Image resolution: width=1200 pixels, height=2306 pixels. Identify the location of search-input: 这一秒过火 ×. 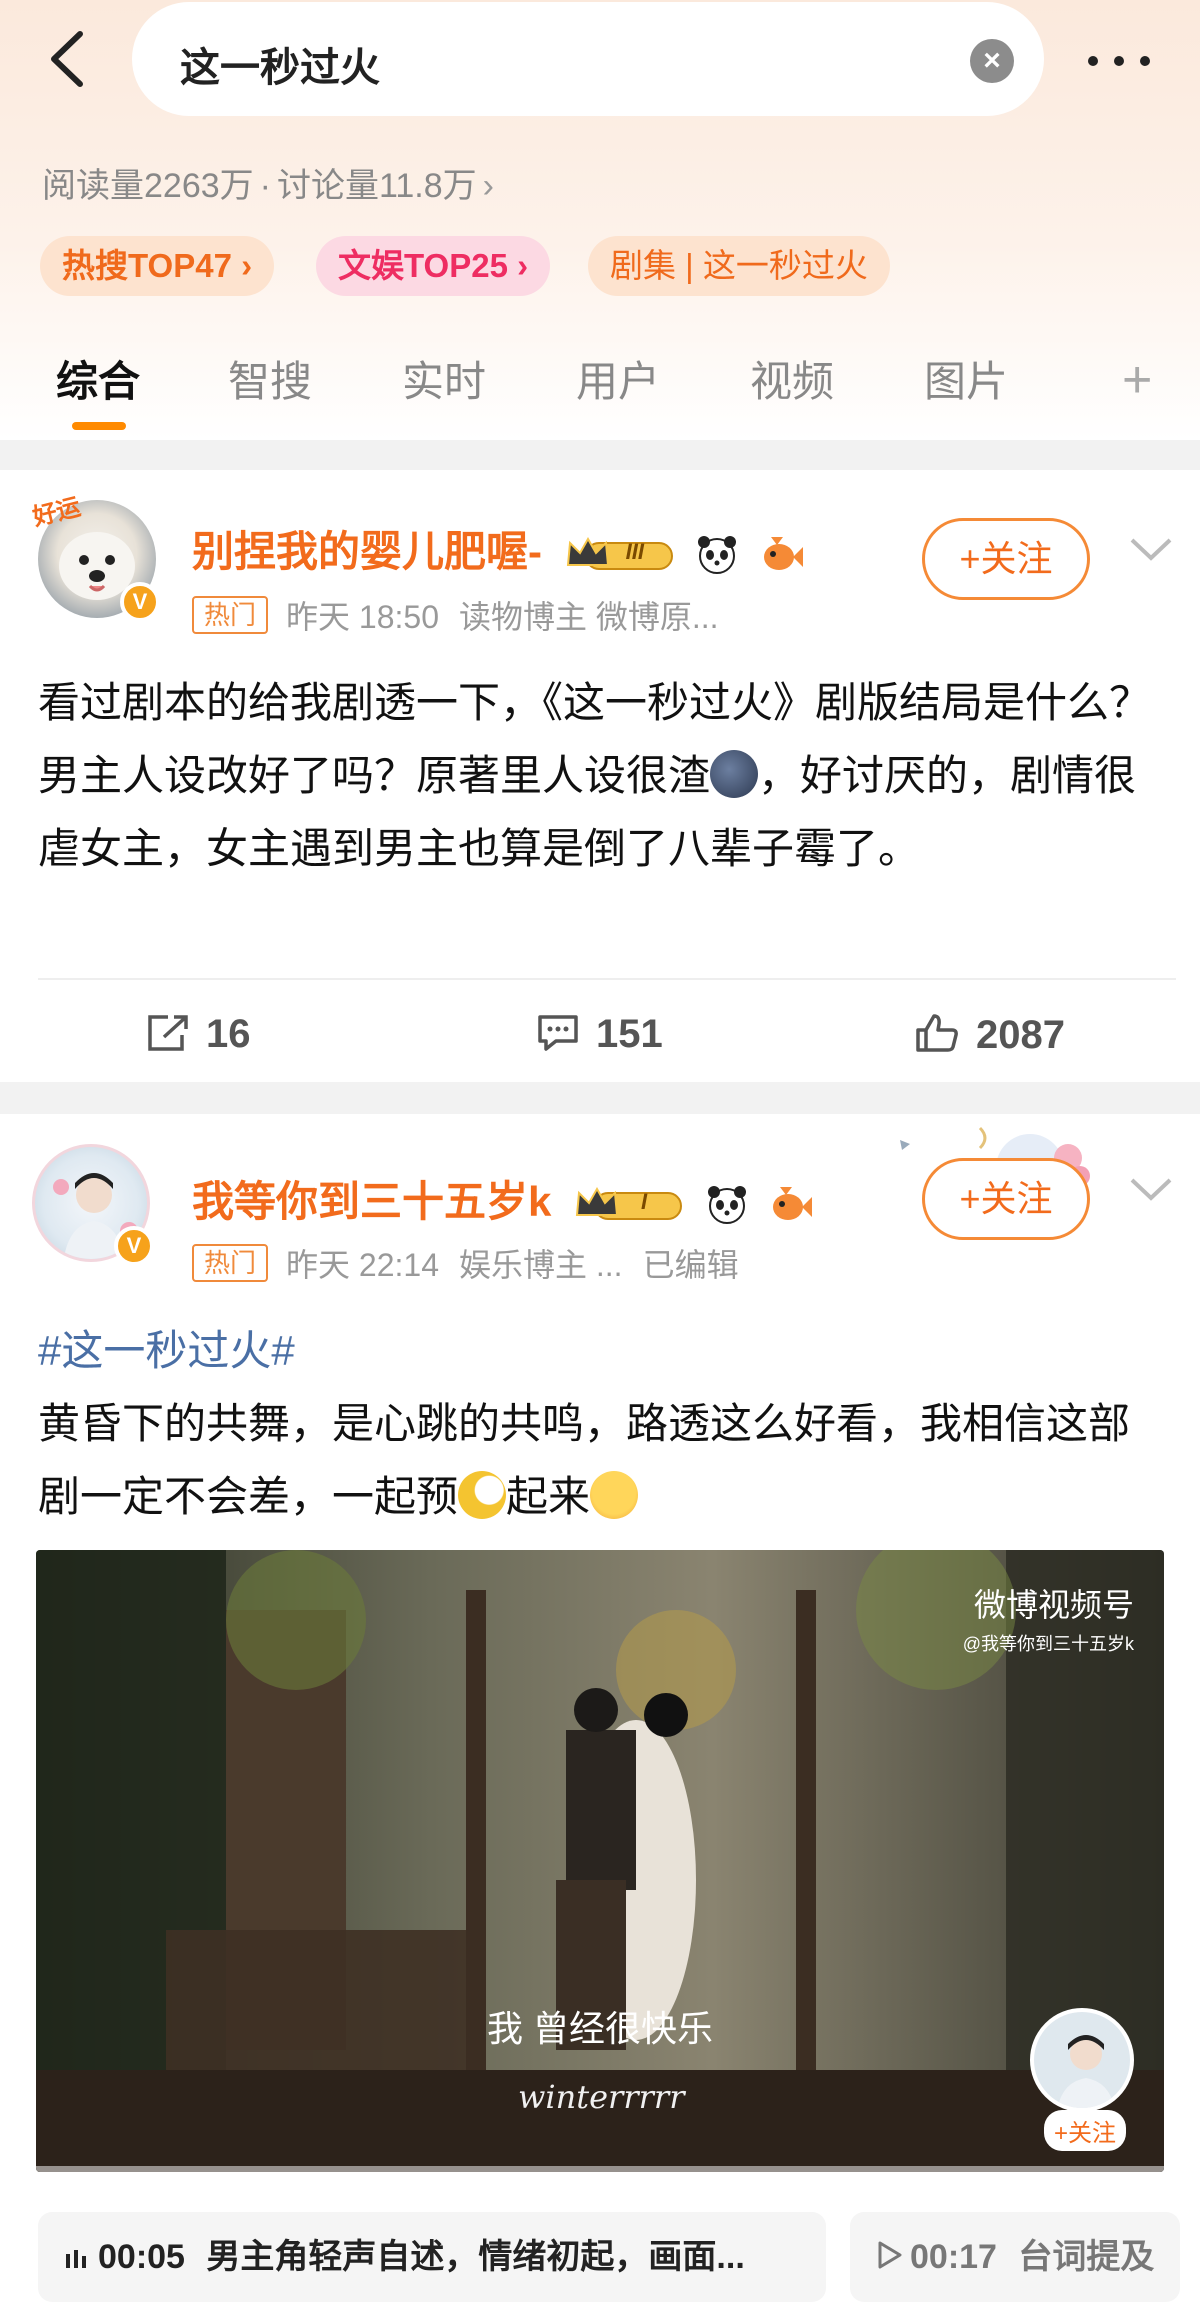
(588, 59).